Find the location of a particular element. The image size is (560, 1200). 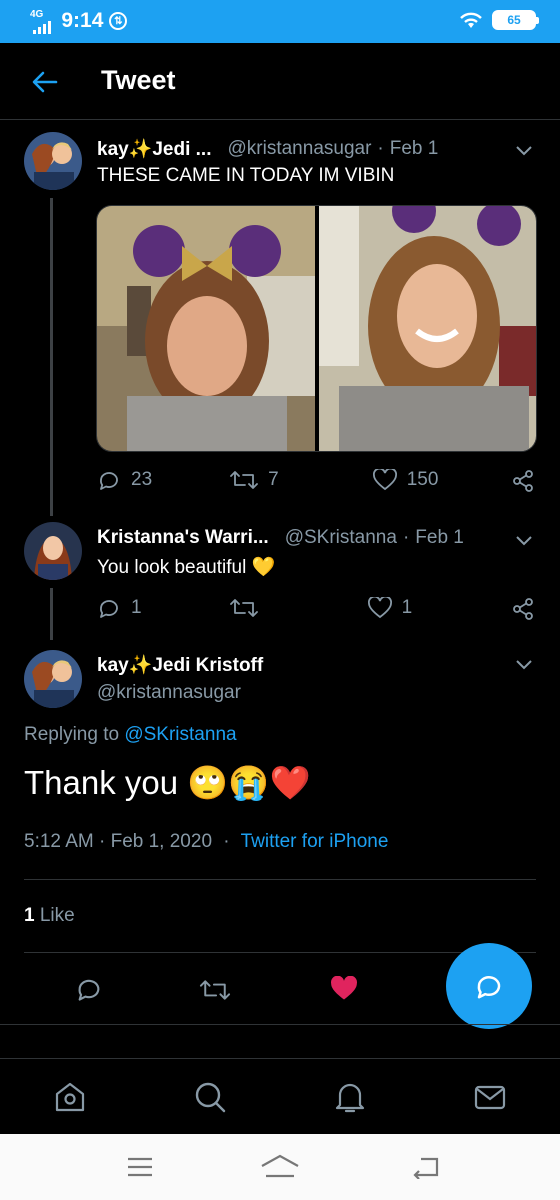

likes-summary: 1 Like is located at coordinates (49, 916).